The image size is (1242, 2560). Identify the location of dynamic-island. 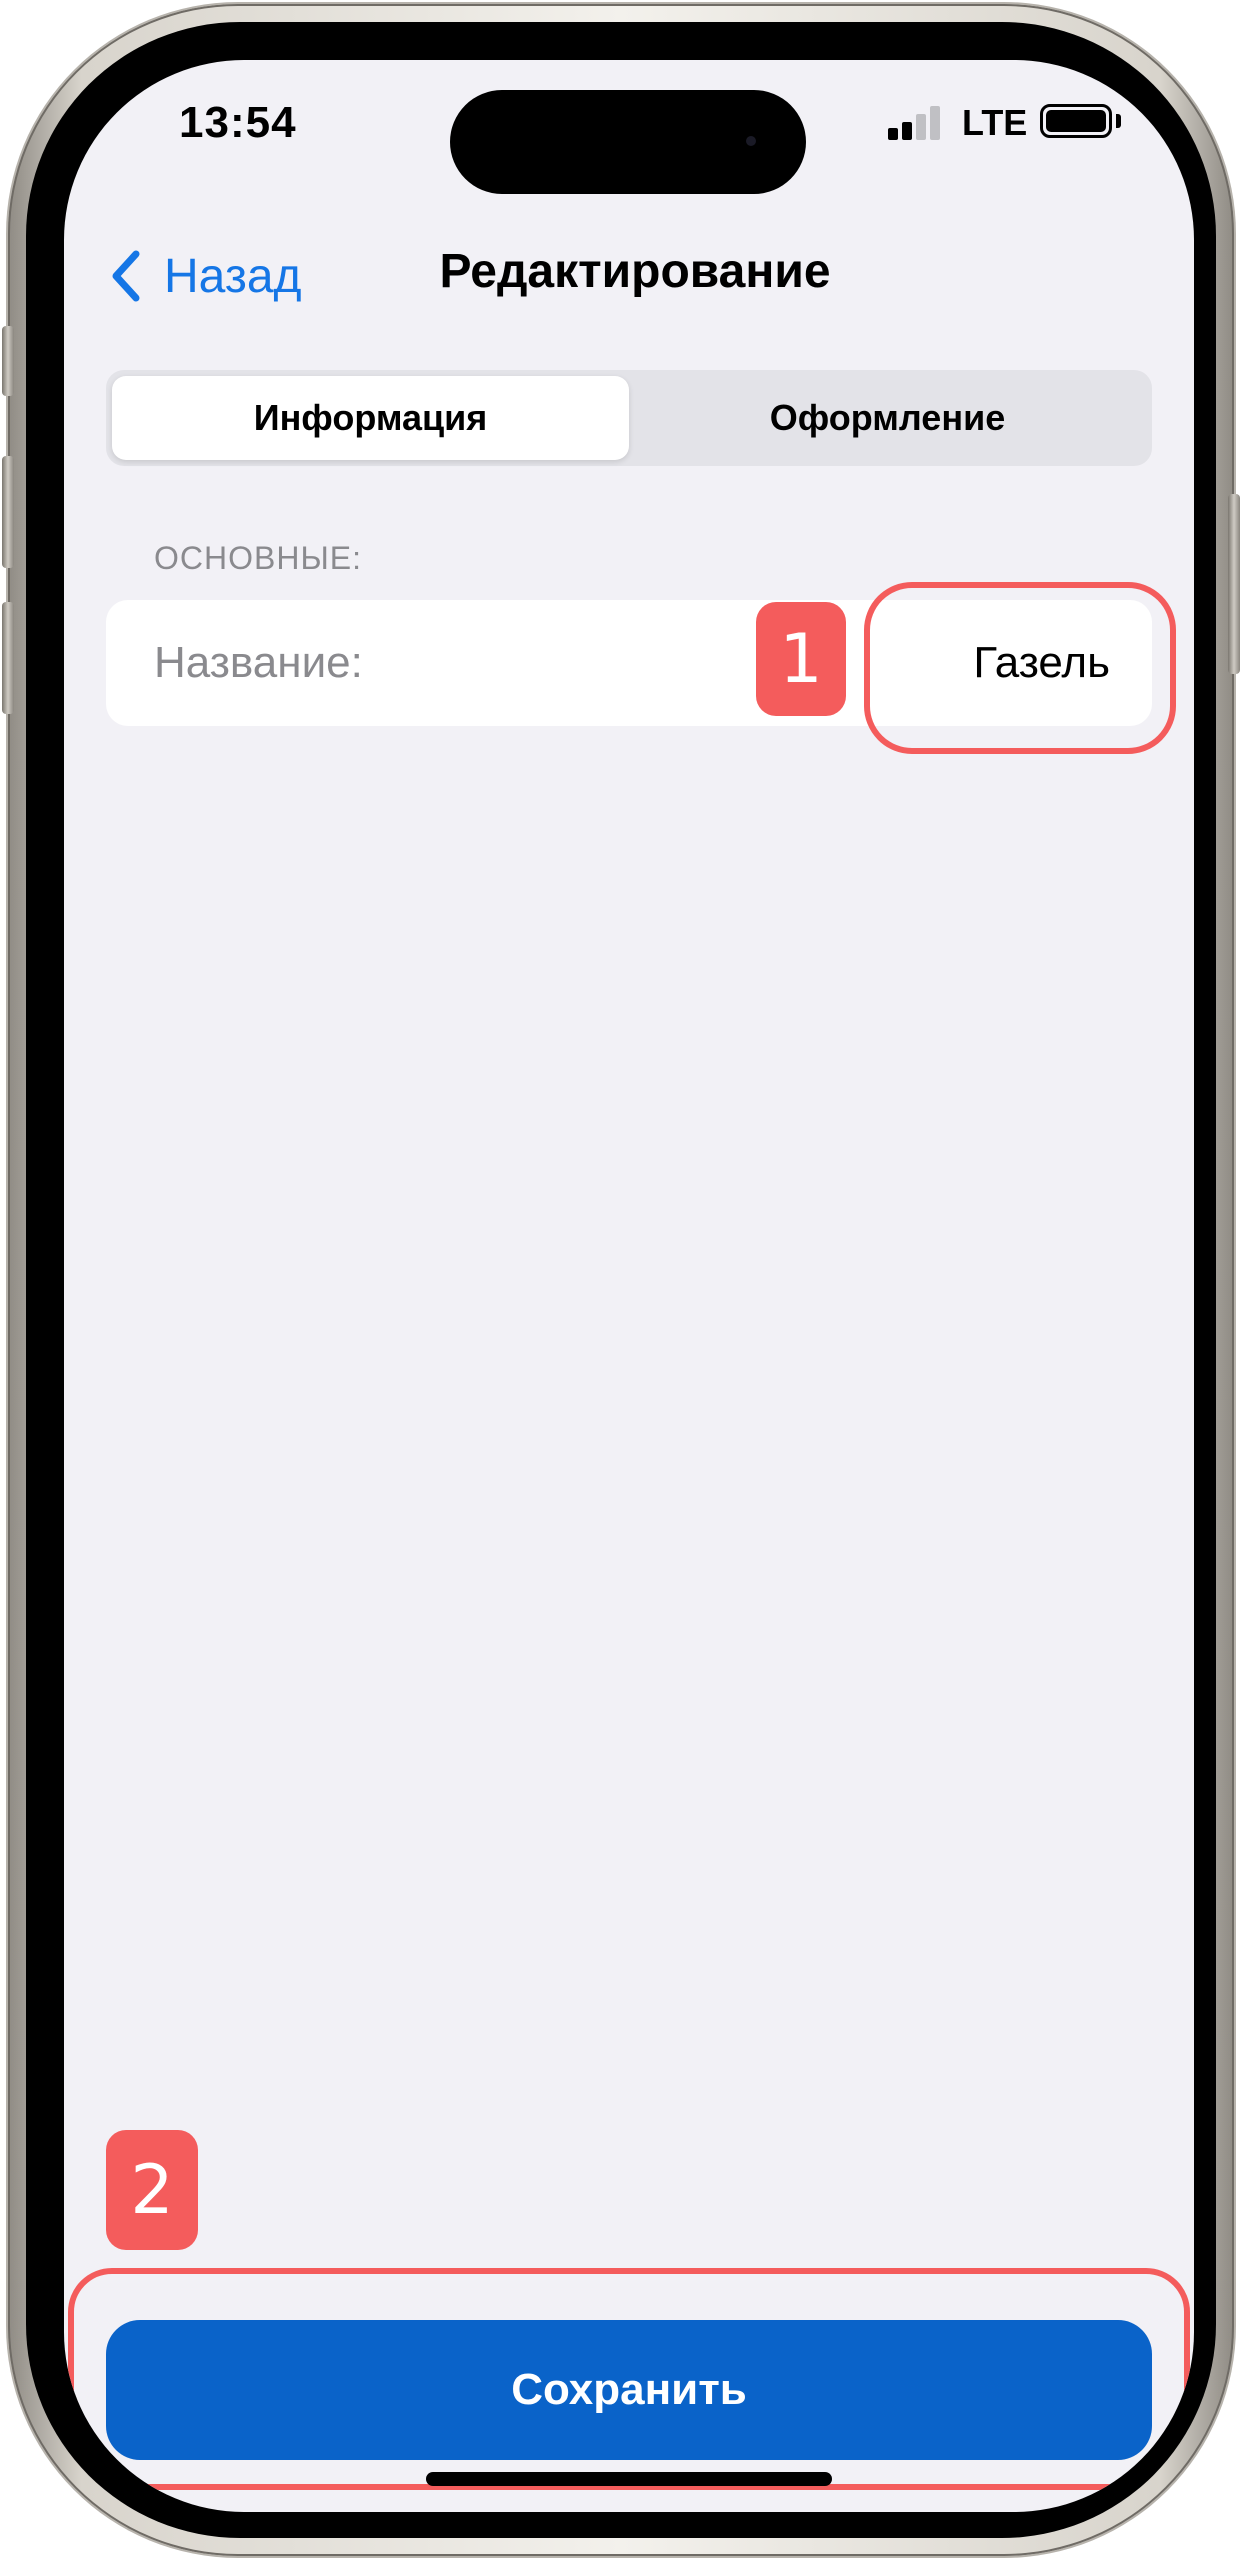
(628, 142).